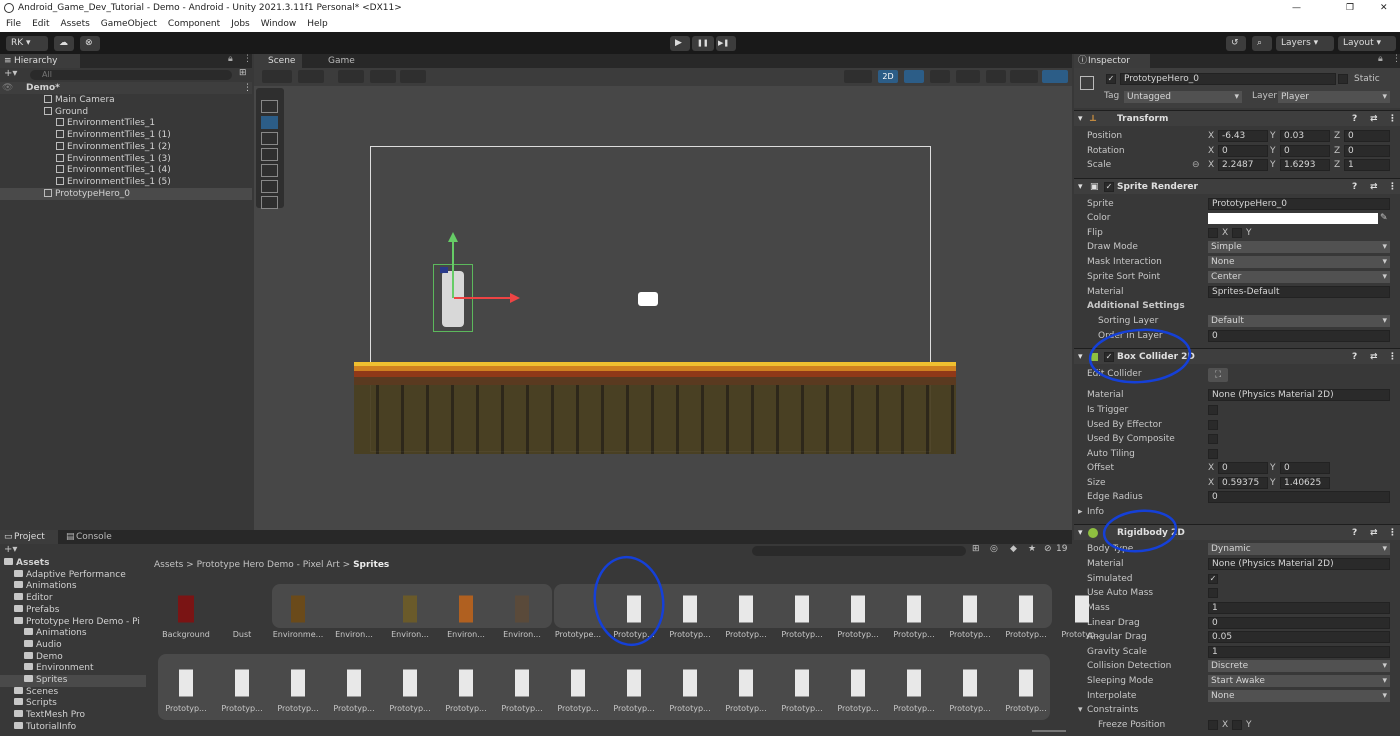 The image size is (1400, 736). What do you see at coordinates (1140, 356) in the screenshot?
I see `annotation-circle-box-collider` at bounding box center [1140, 356].